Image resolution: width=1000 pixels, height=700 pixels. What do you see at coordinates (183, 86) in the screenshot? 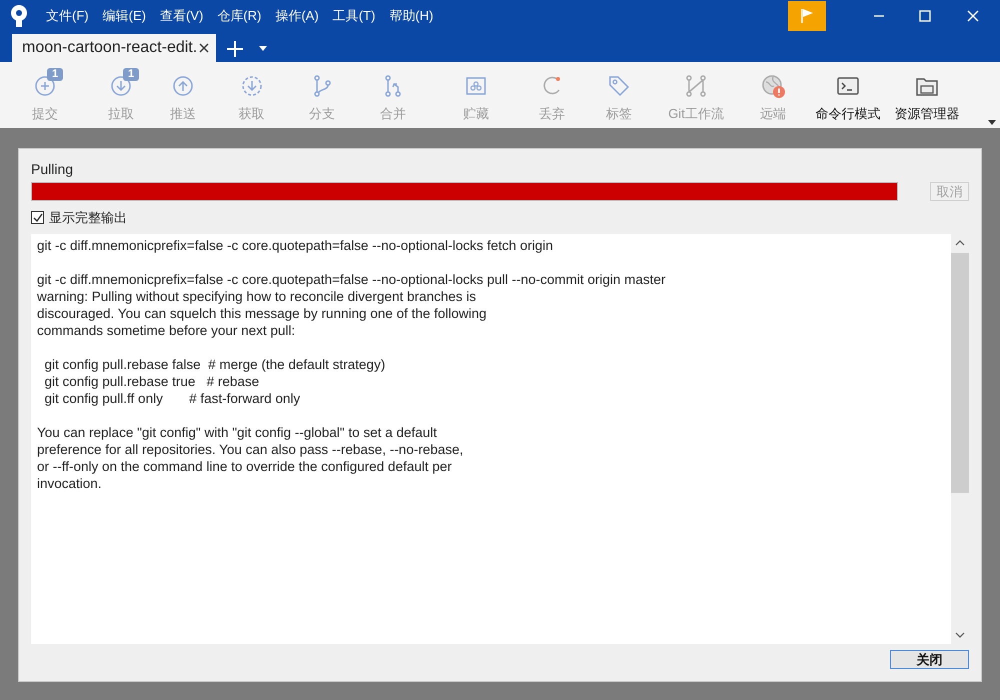
I see `up-arrow-circle-icon` at bounding box center [183, 86].